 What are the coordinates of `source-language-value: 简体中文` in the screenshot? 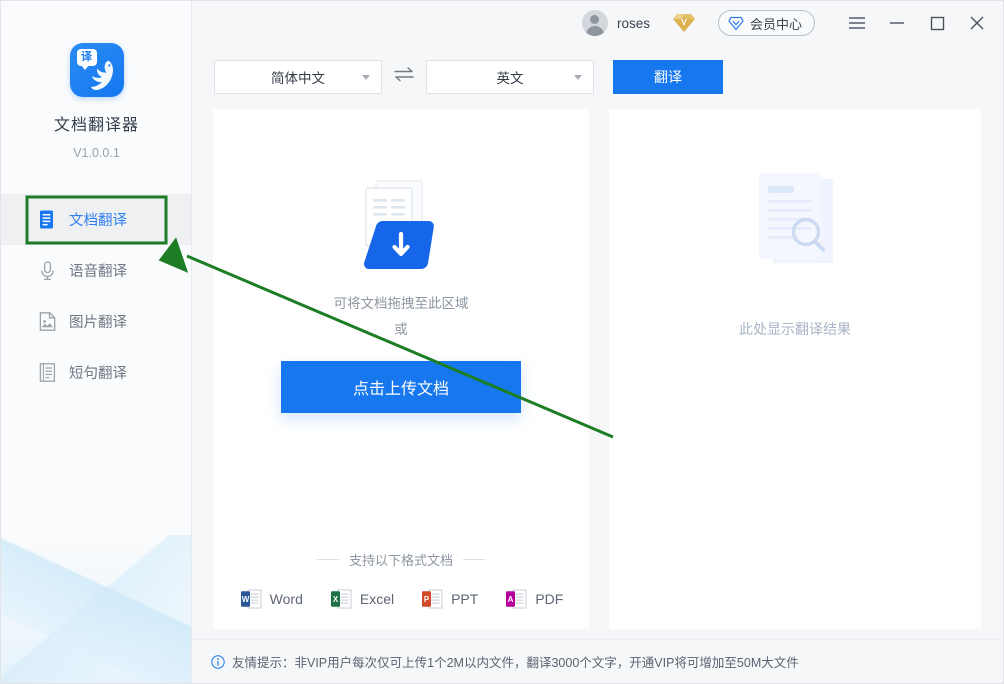 It's located at (298, 78).